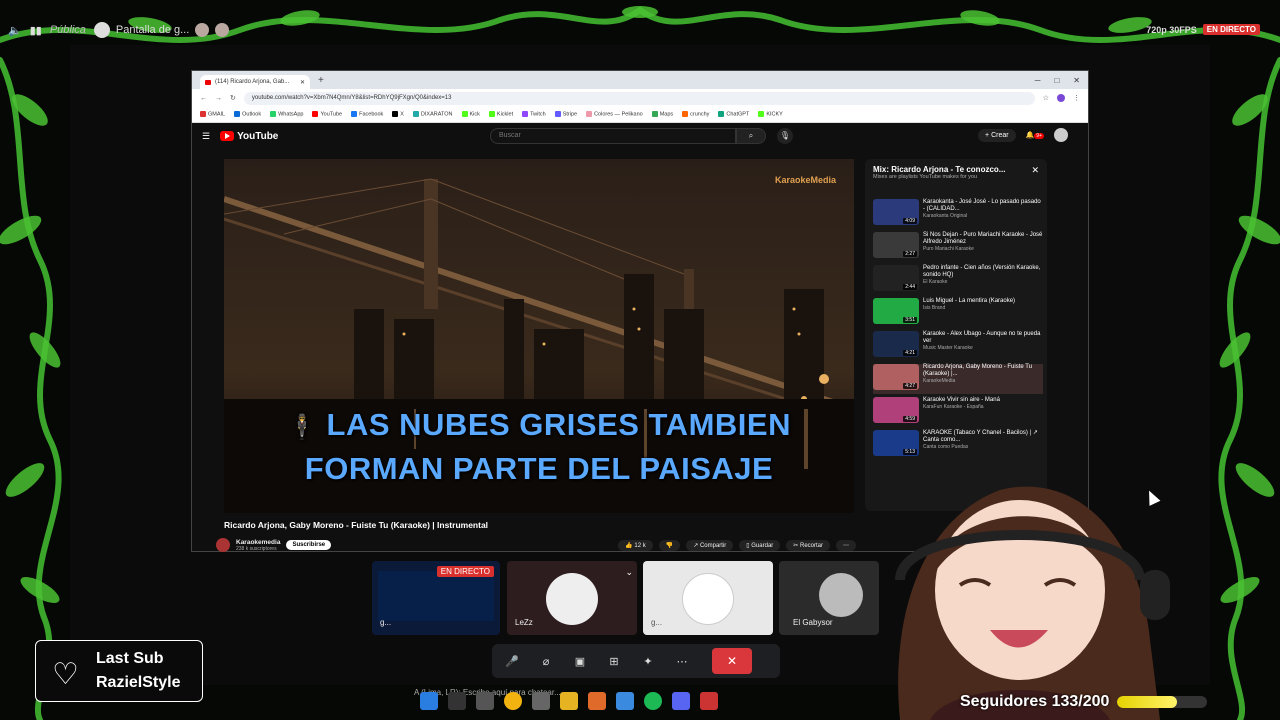 The height and width of the screenshot is (720, 1280). I want to click on bookmark-item: GMAIL, so click(212, 114).